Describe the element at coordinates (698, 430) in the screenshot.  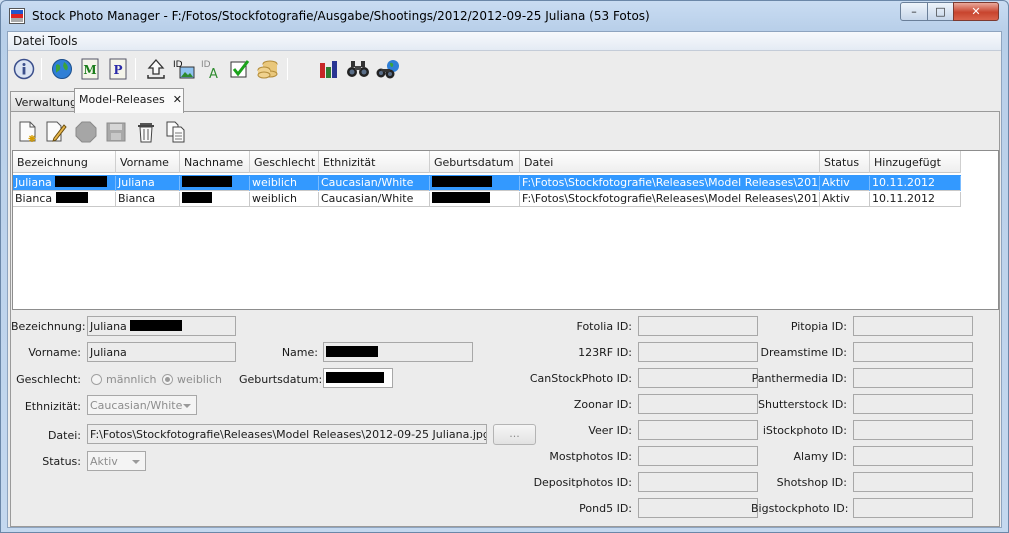
I see `veer-id-field` at that location.